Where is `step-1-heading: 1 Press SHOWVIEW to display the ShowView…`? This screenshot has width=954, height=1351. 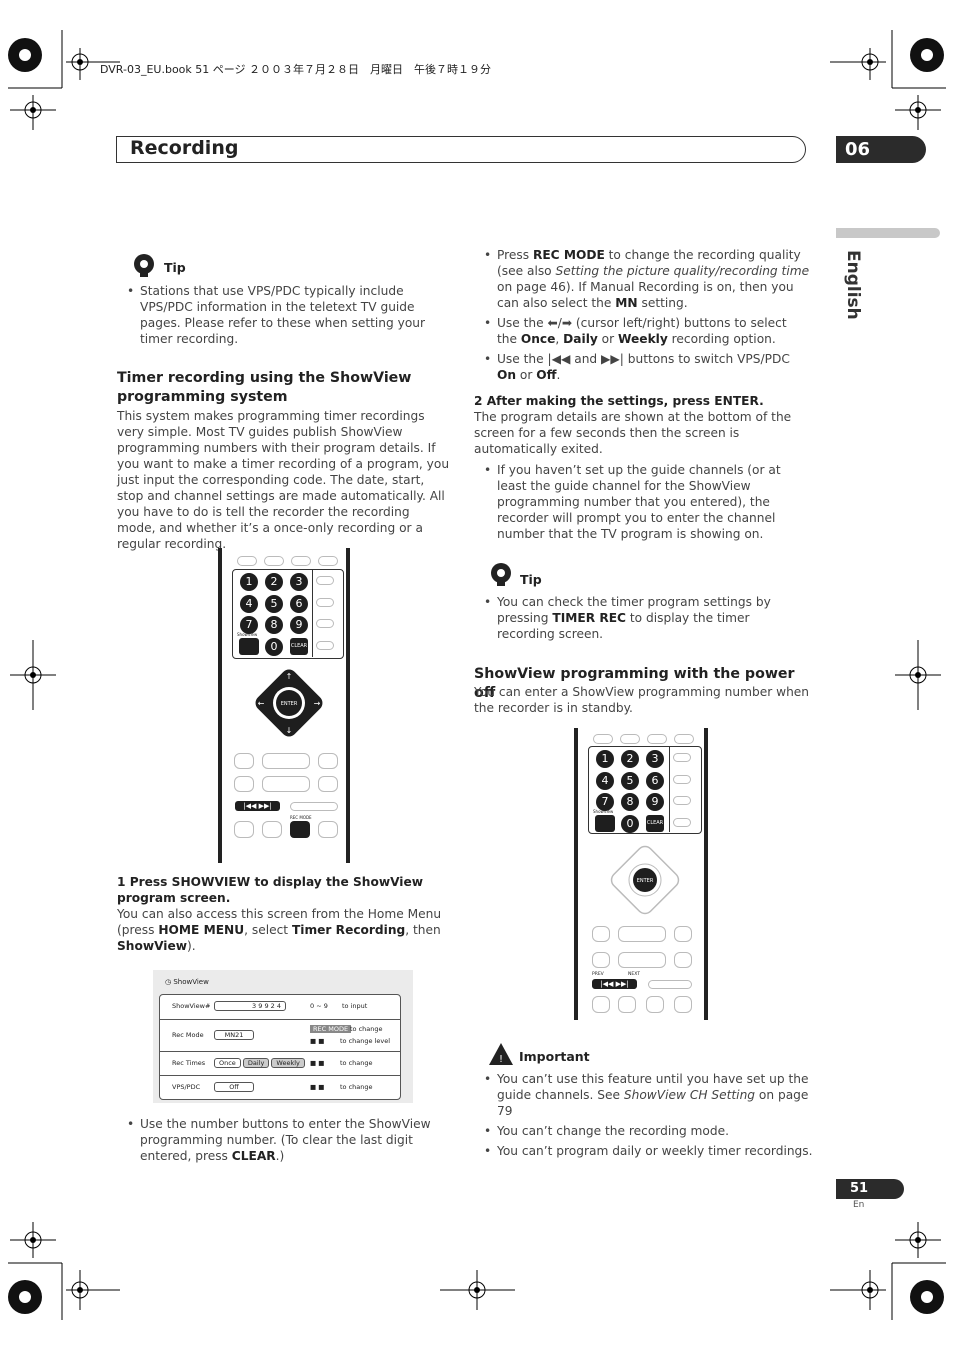 step-1-heading: 1 Press SHOWVIEW to display the ShowView… is located at coordinates (270, 890).